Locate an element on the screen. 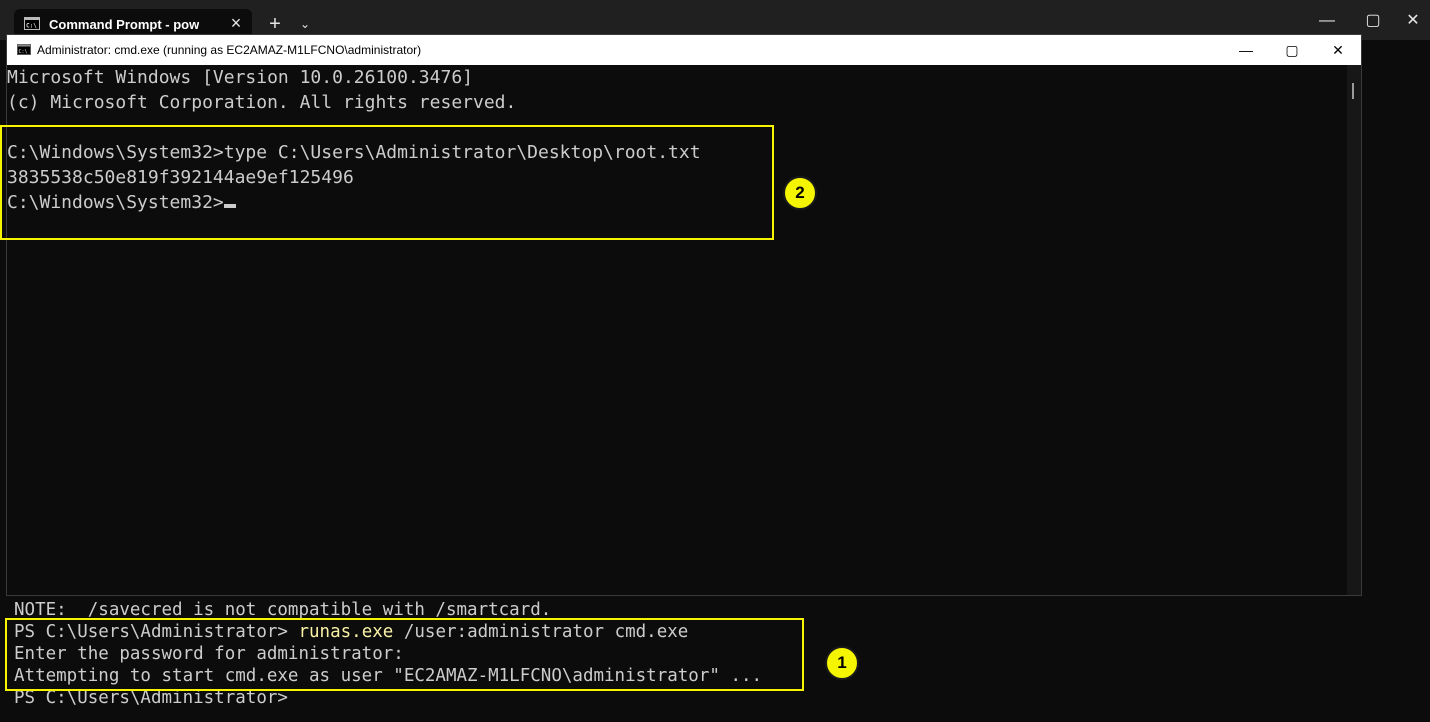 This screenshot has height=722, width=1430. cmd-icon: C:\ is located at coordinates (32, 23).